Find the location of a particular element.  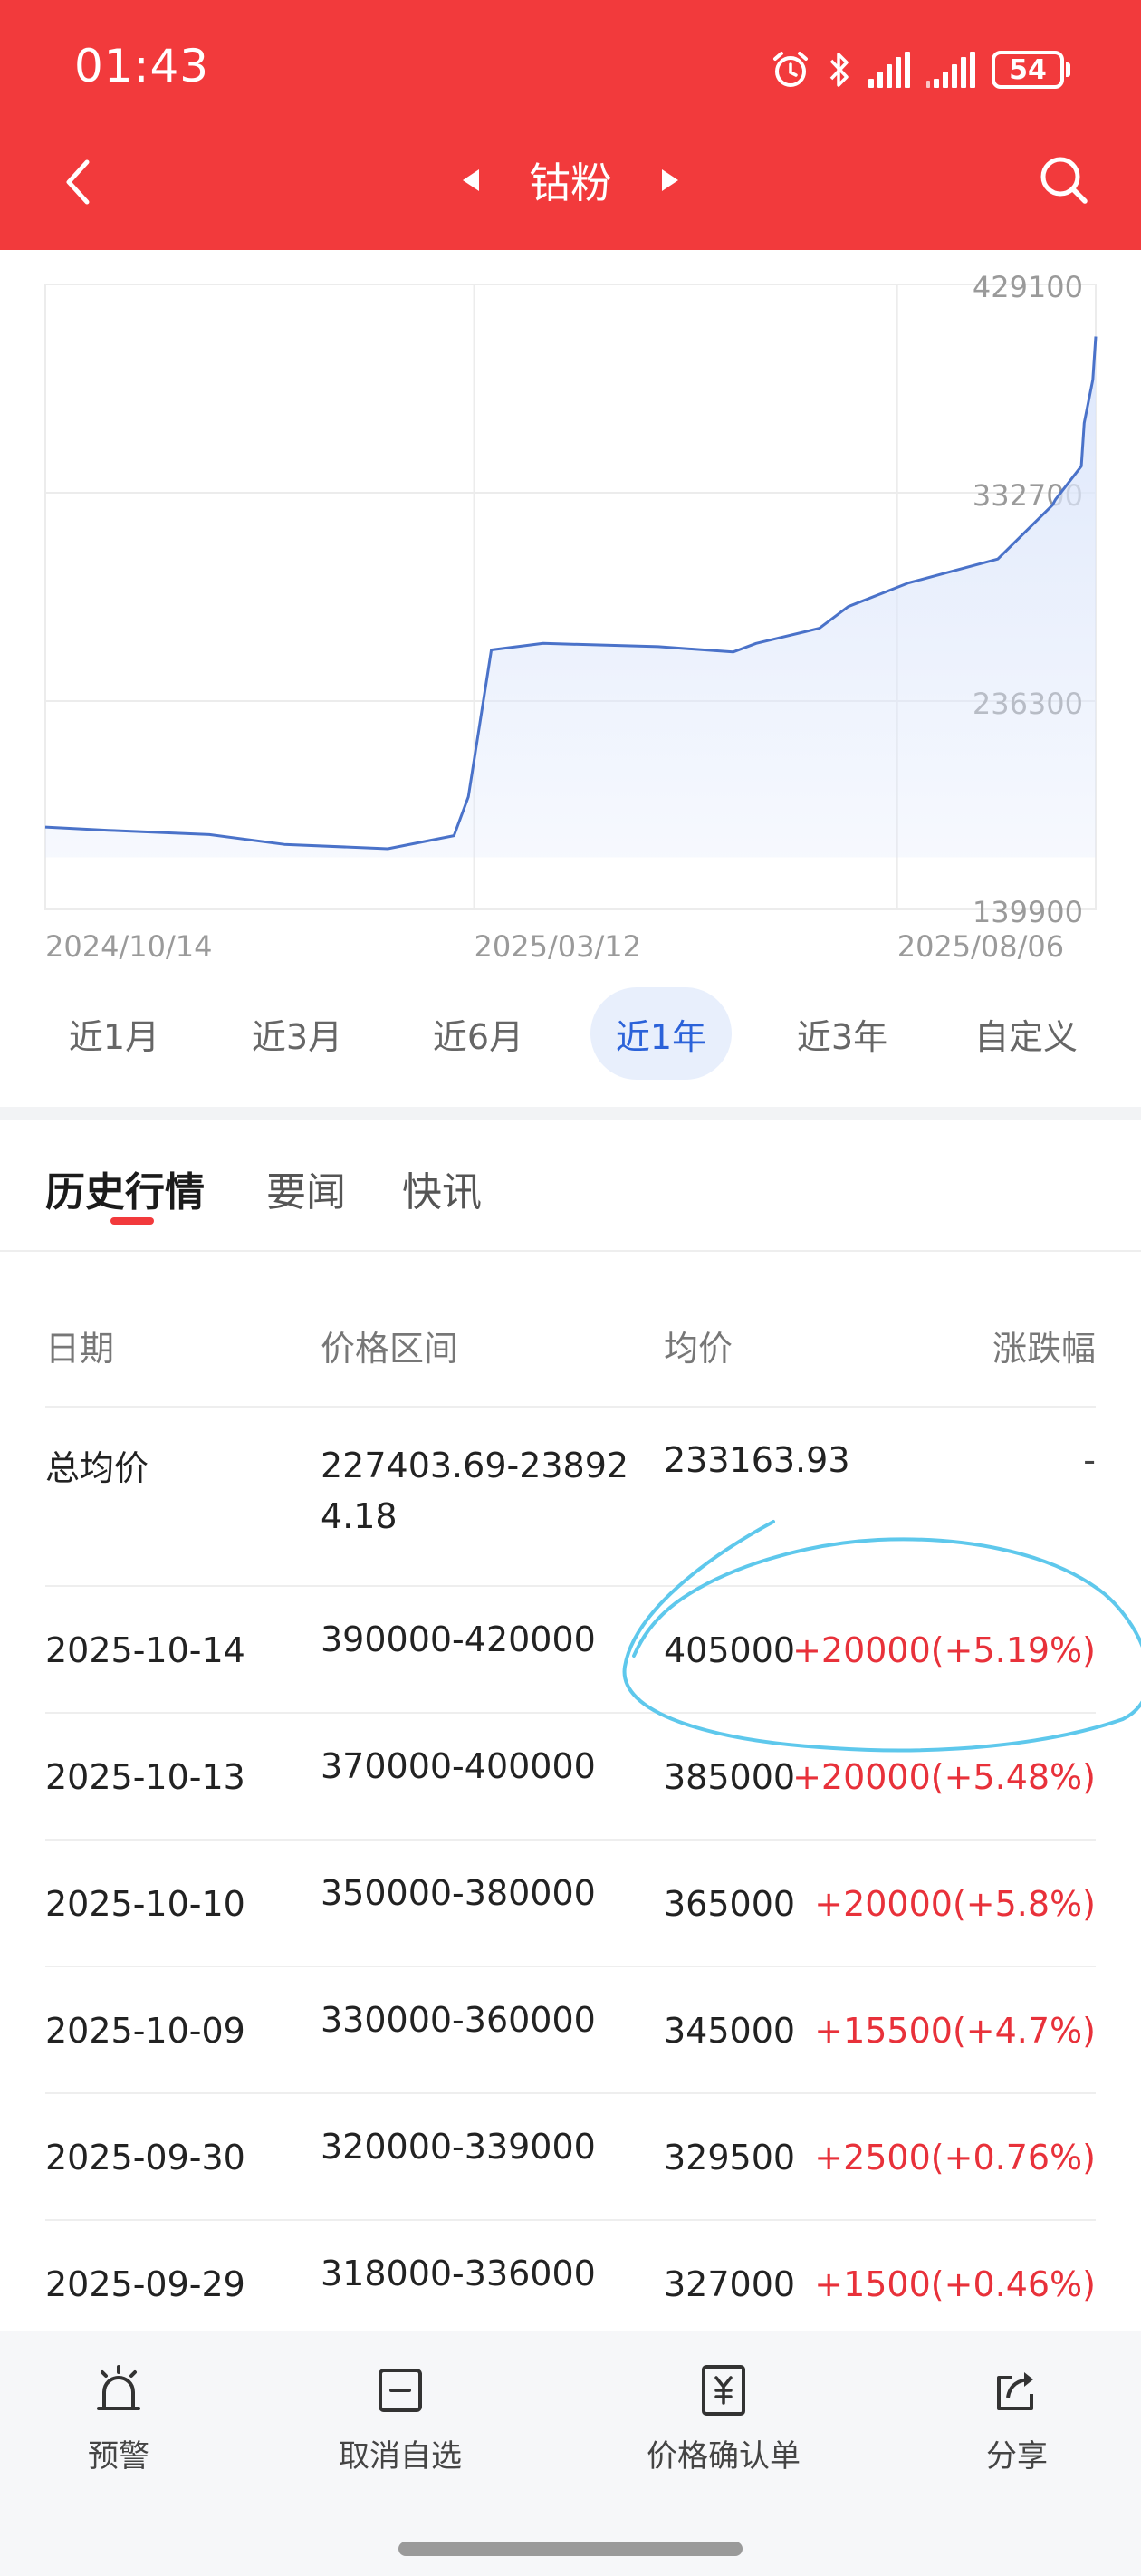

alert-button: 预警 is located at coordinates (119, 2417).